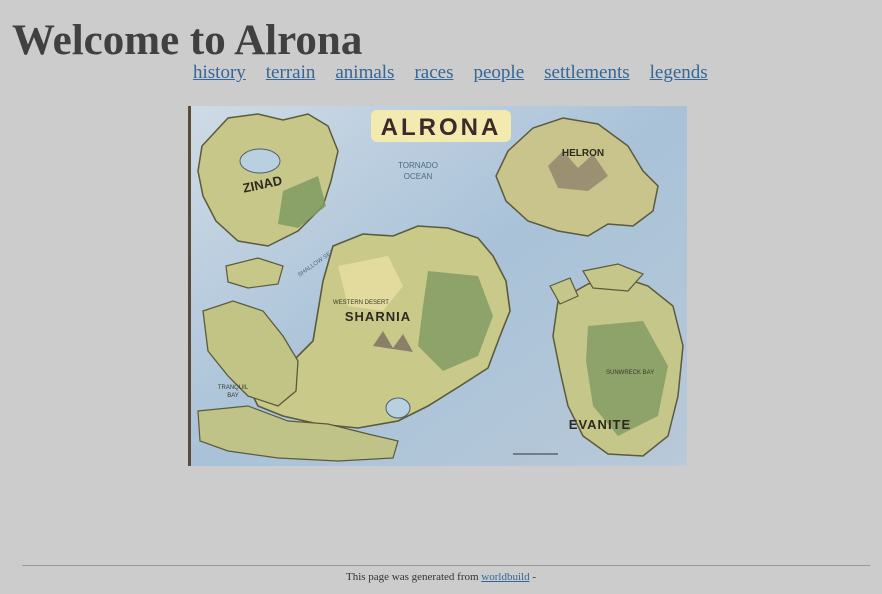 The height and width of the screenshot is (594, 882). What do you see at coordinates (505, 577) in the screenshot?
I see `footer-worldbuild-link: worldbuild` at bounding box center [505, 577].